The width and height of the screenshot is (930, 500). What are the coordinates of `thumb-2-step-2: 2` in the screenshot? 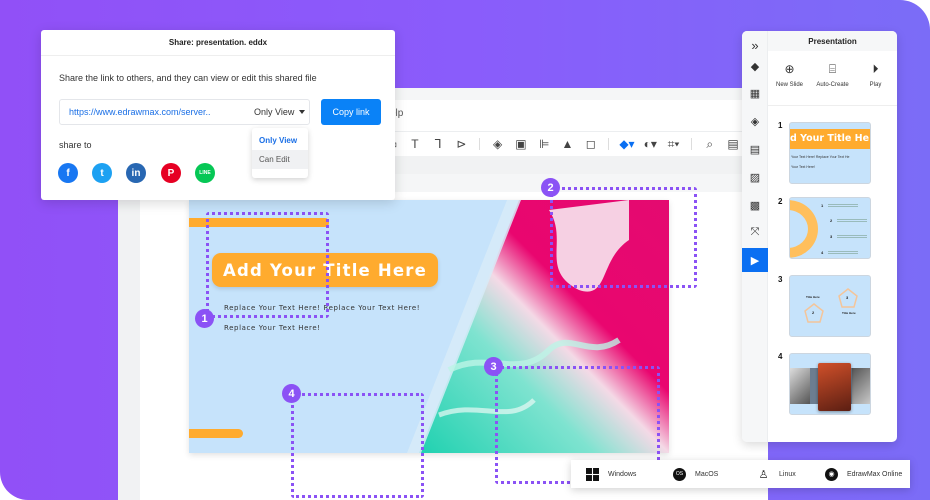 It's located at (831, 220).